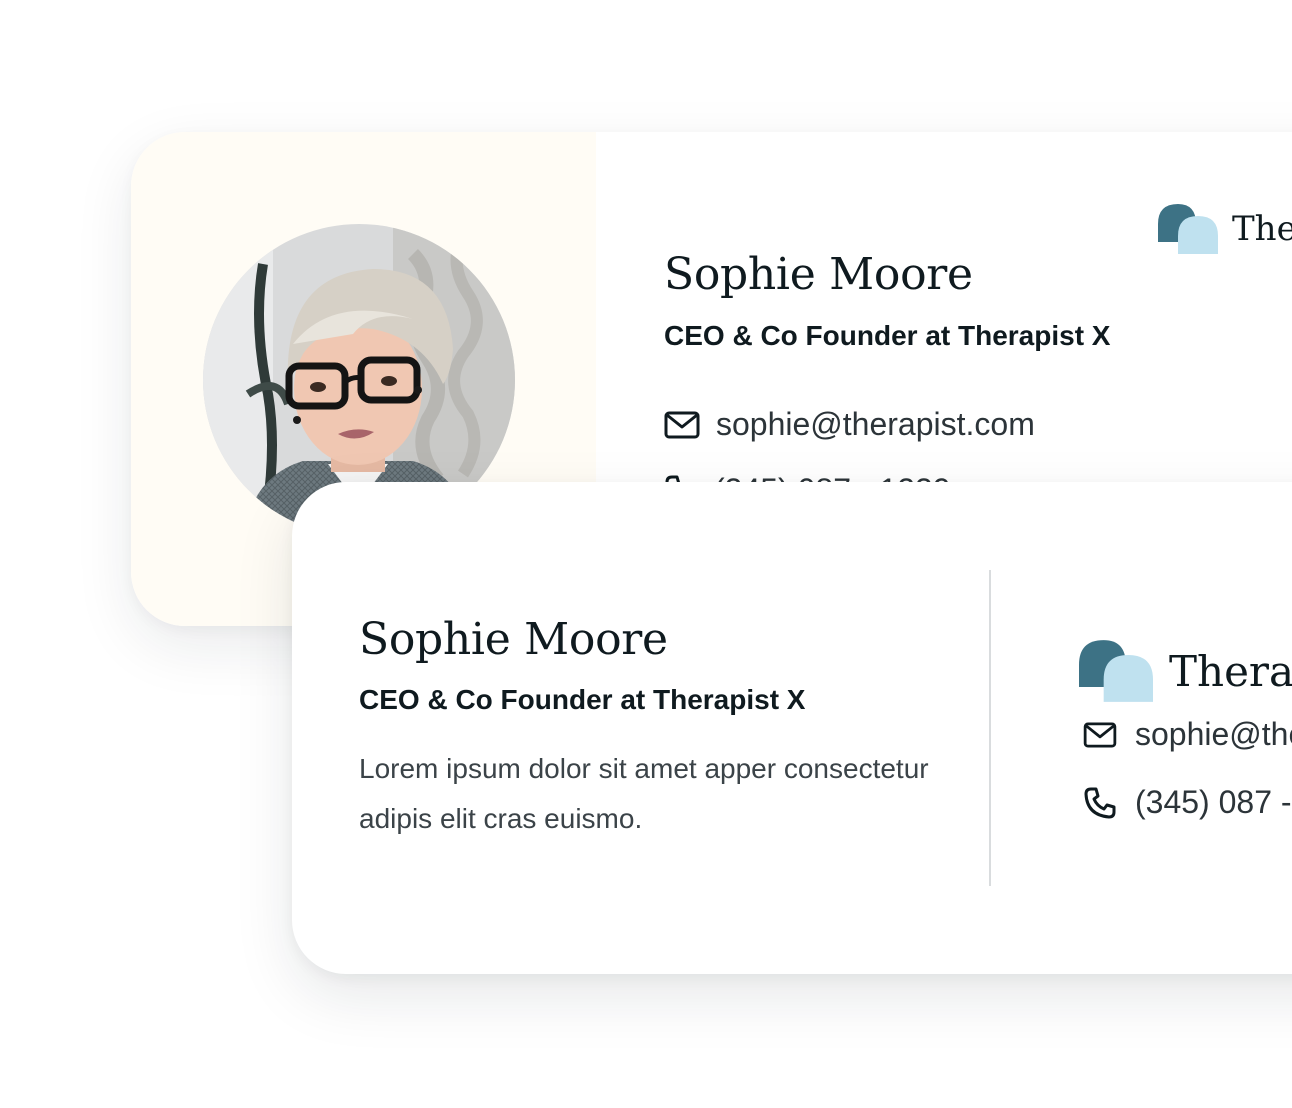 The height and width of the screenshot is (1108, 1292). What do you see at coordinates (990, 728) in the screenshot?
I see `vertical-divider` at bounding box center [990, 728].